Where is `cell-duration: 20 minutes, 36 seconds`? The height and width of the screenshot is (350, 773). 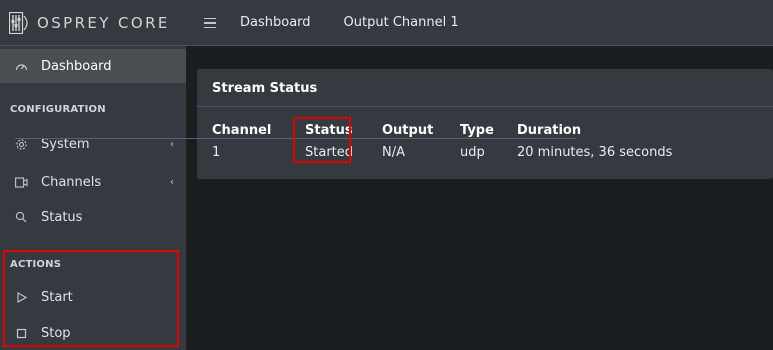 cell-duration: 20 minutes, 36 seconds is located at coordinates (595, 152).